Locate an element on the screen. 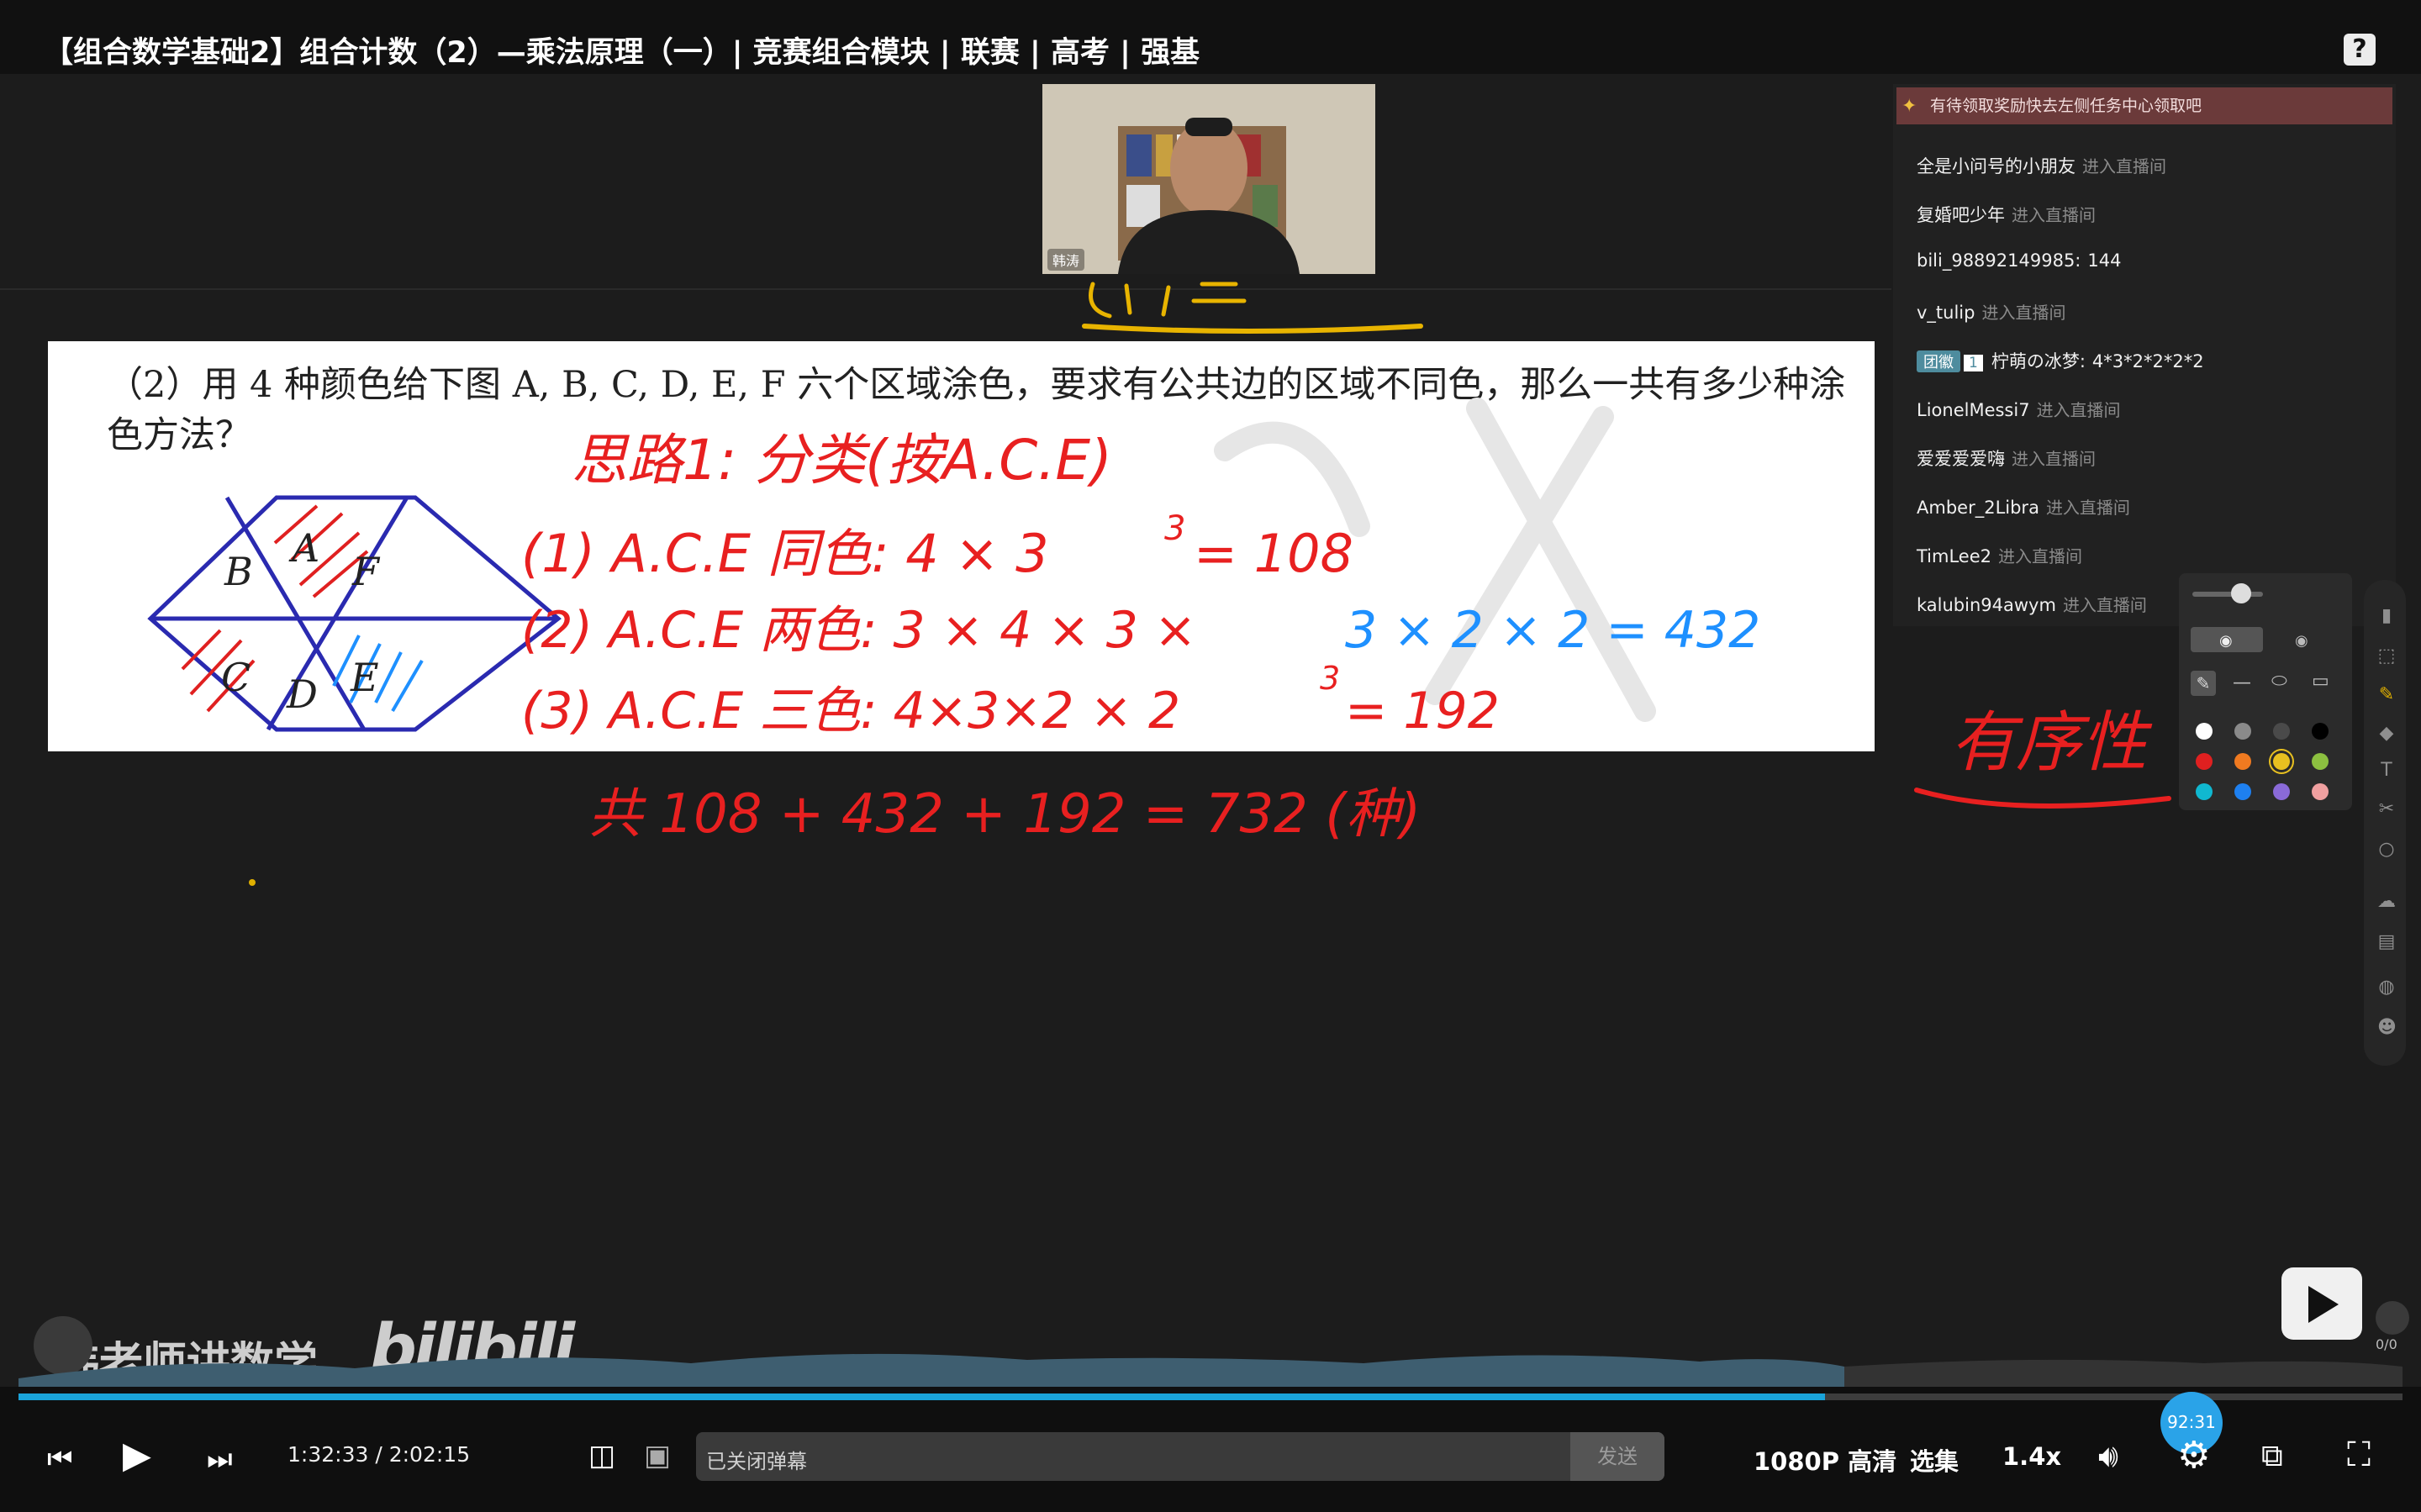 The height and width of the screenshot is (1512, 2421). chat-message: TimLee2 进入直播间 is located at coordinates (1999, 555).